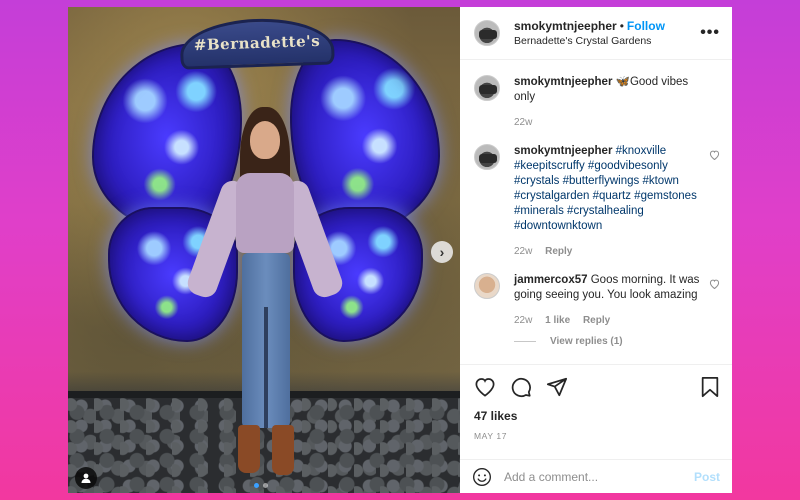 This screenshot has height=500, width=800. Describe the element at coordinates (557, 320) in the screenshot. I see `comment-likes: 1 like` at that location.